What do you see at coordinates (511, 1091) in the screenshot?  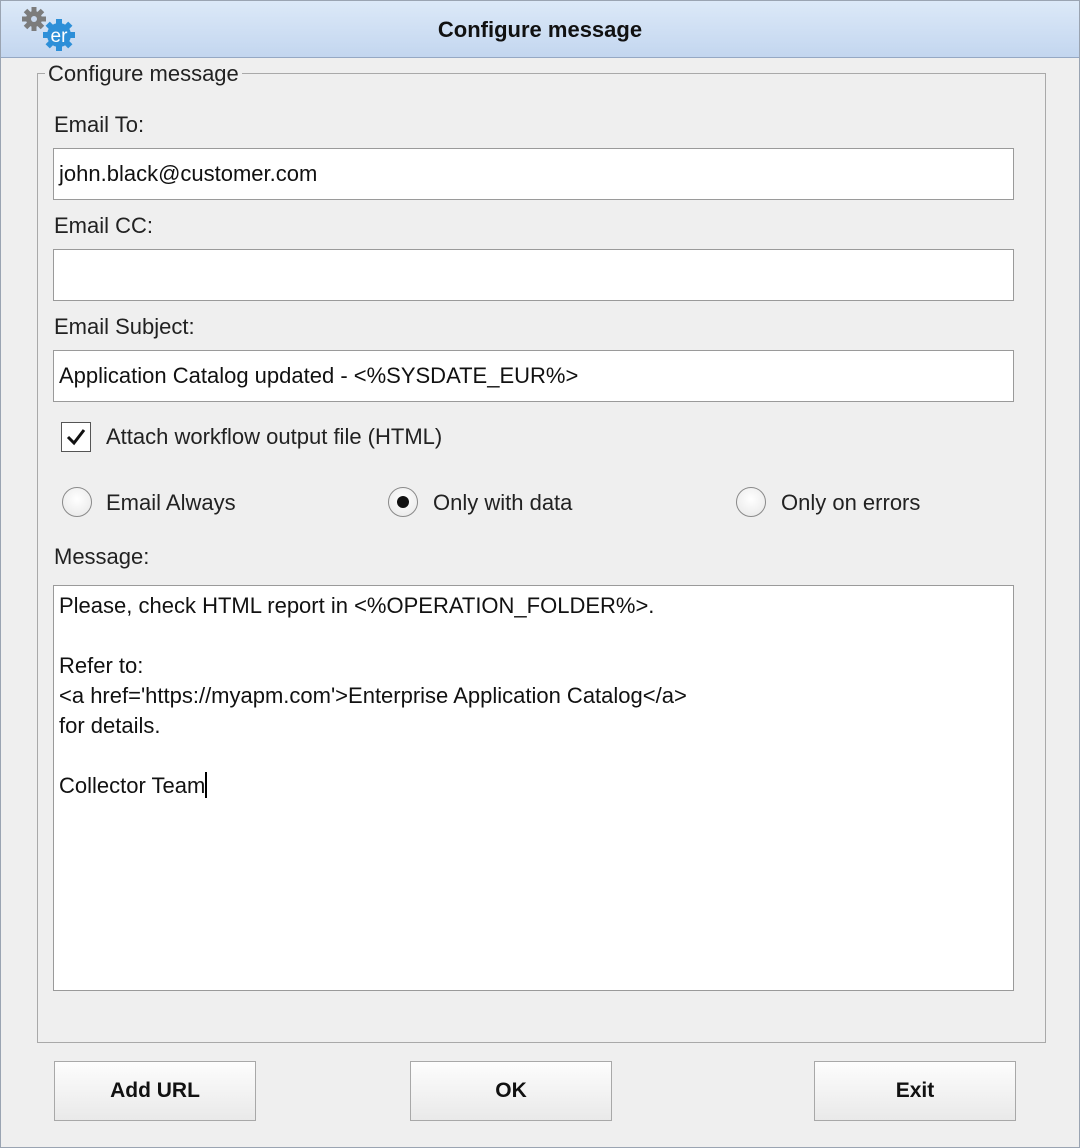 I see `ok-button: OK` at bounding box center [511, 1091].